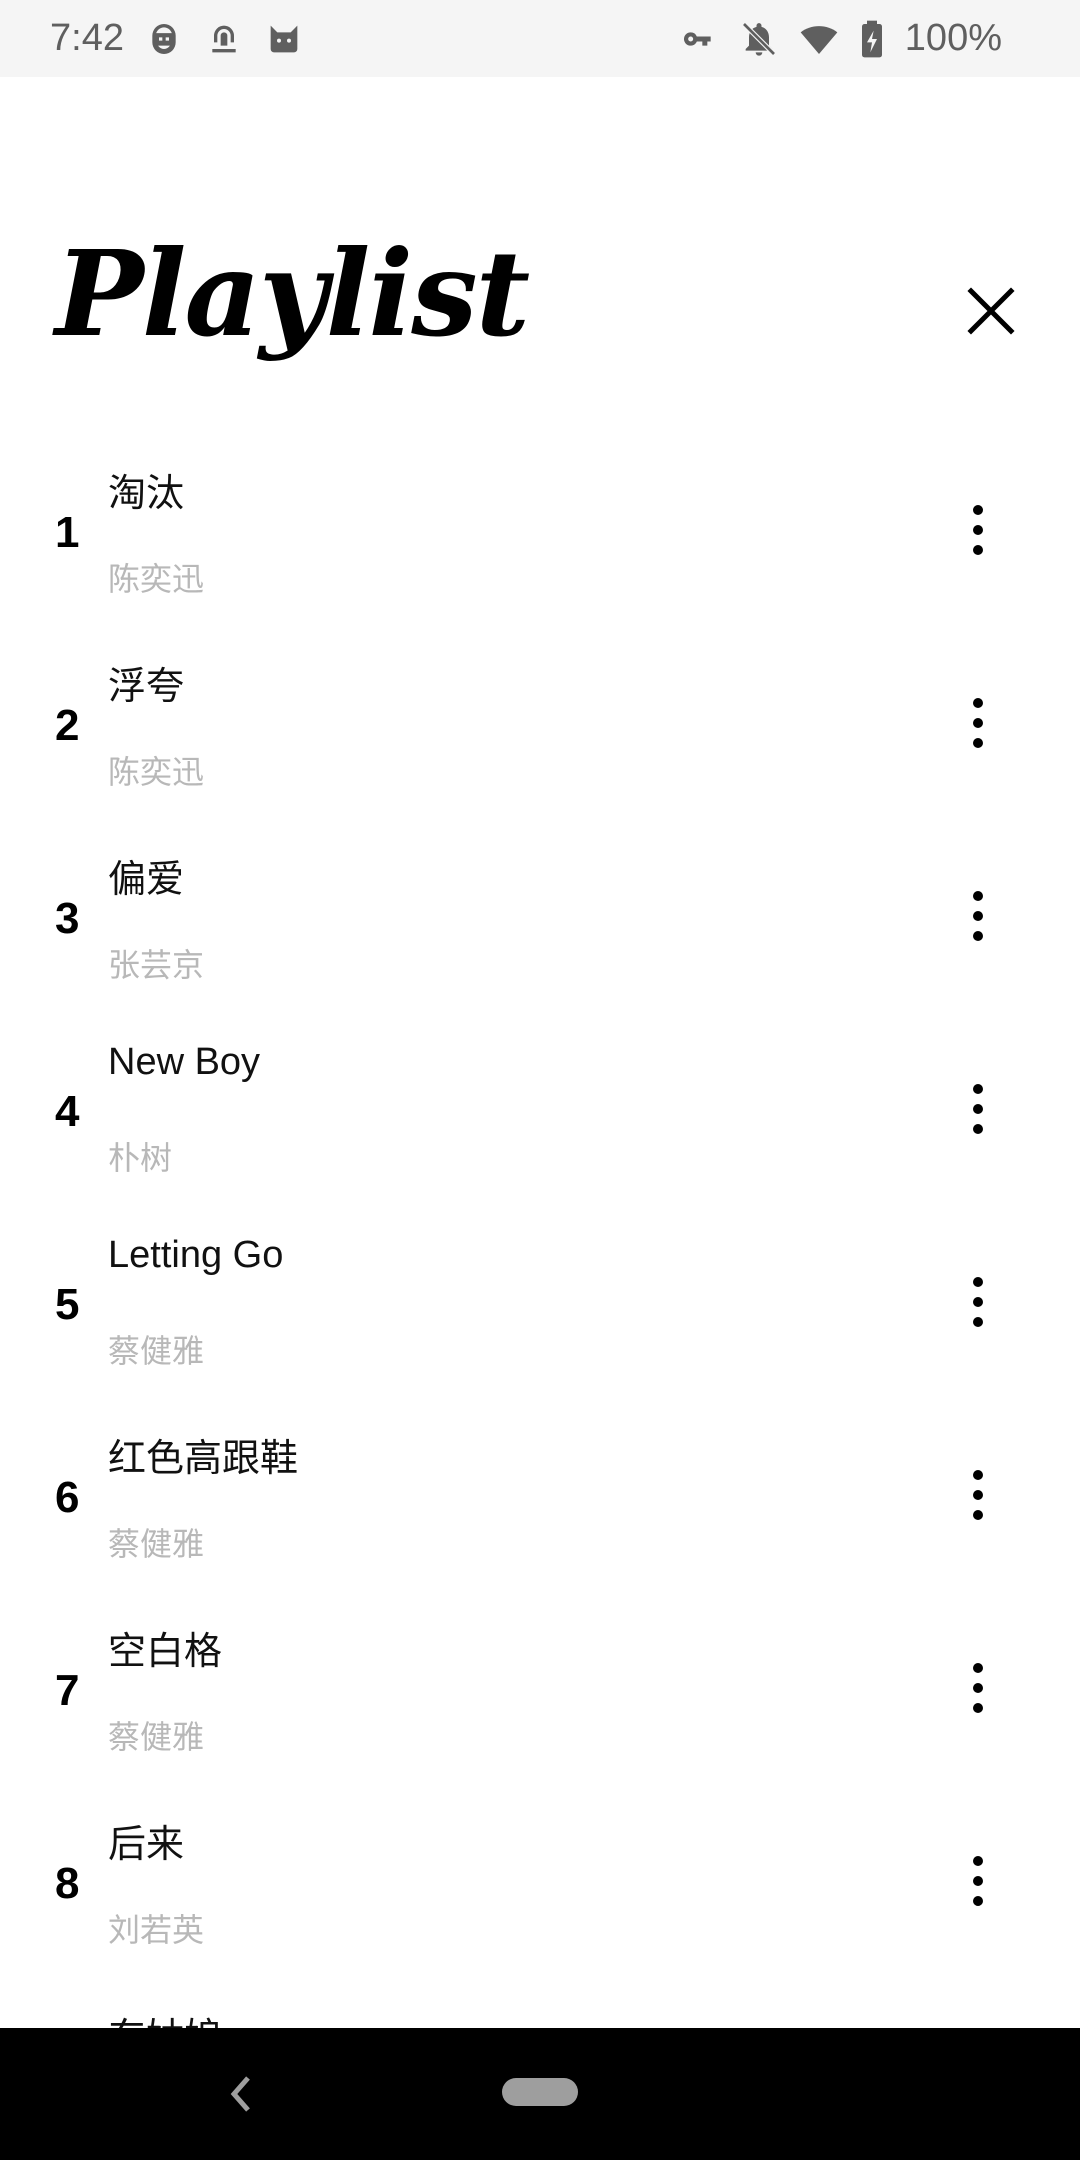 The width and height of the screenshot is (1080, 2160). What do you see at coordinates (146, 494) in the screenshot?
I see `track-title: 淘汰` at bounding box center [146, 494].